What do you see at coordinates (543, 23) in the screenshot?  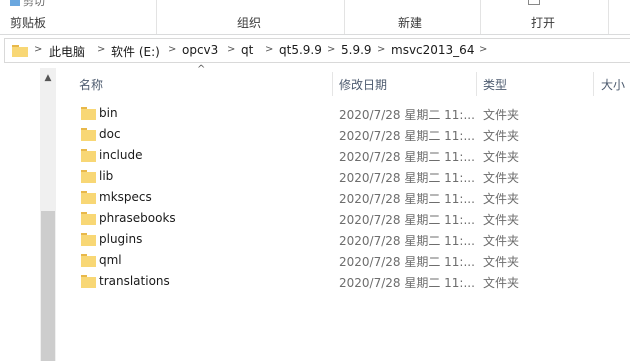 I see `group-open-label: 打开` at bounding box center [543, 23].